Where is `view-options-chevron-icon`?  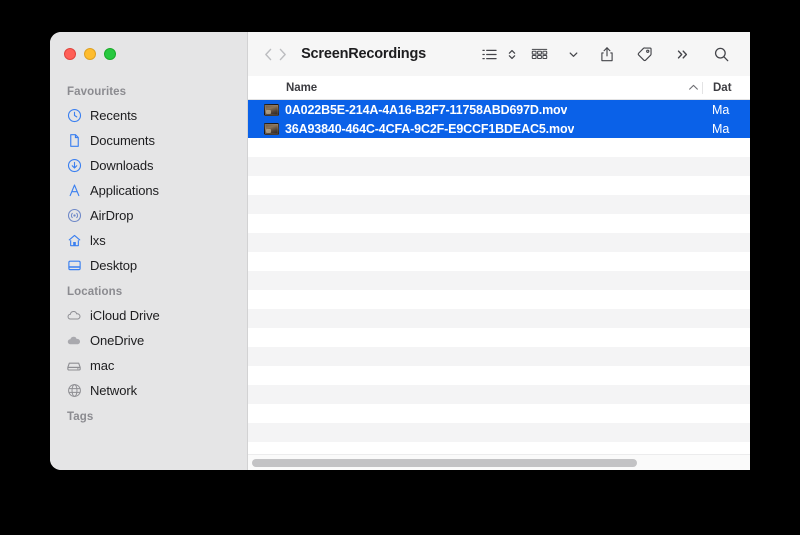 view-options-chevron-icon is located at coordinates (512, 54).